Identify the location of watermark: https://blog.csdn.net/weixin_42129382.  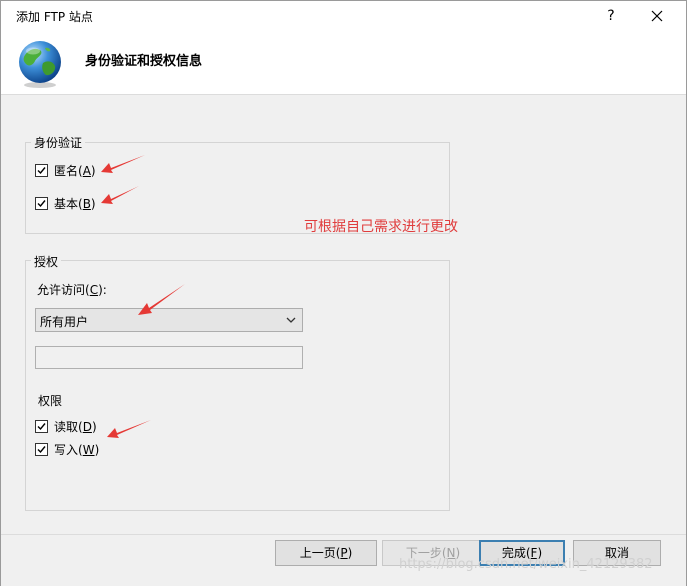
(526, 564).